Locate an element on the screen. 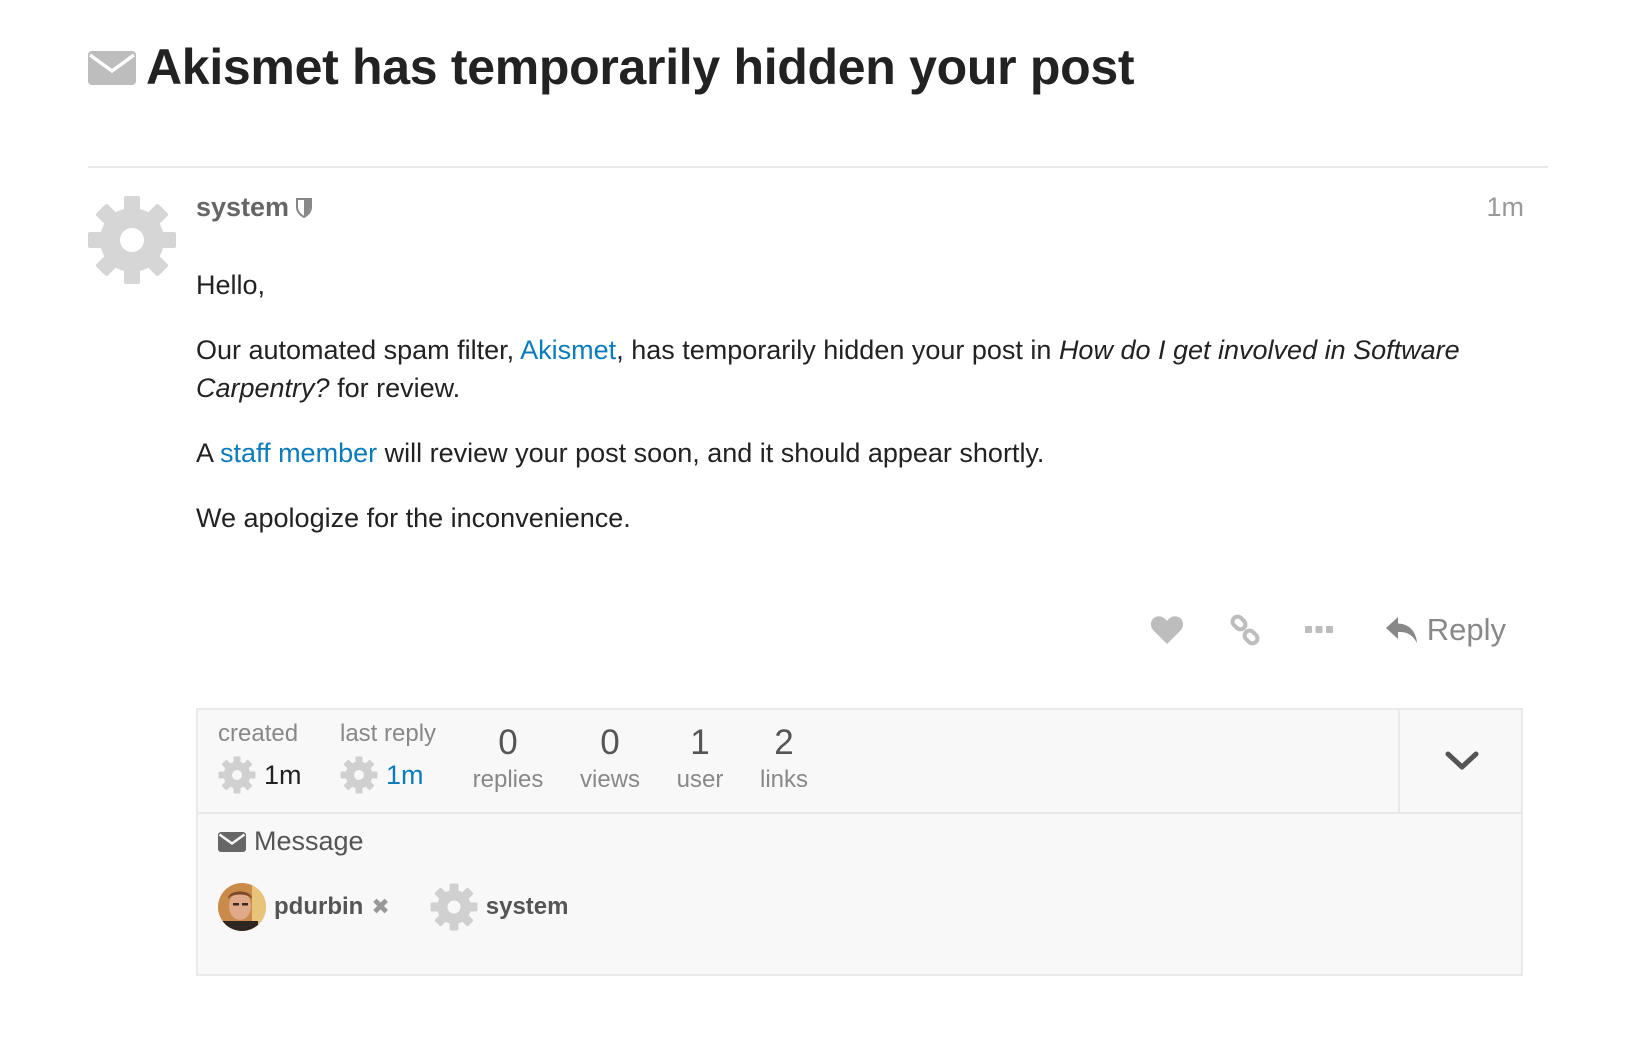 This screenshot has width=1628, height=1044. created-stat: created 1m is located at coordinates (260, 757).